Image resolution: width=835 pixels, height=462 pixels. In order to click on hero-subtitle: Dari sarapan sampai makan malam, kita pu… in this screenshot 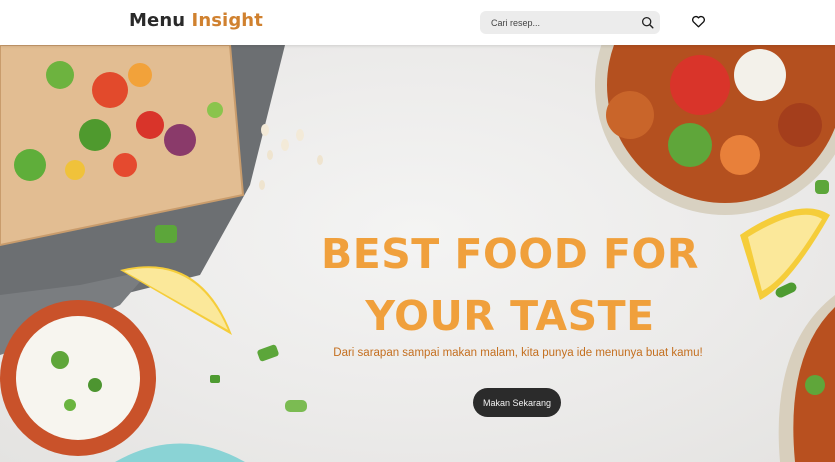, I will do `click(518, 353)`.